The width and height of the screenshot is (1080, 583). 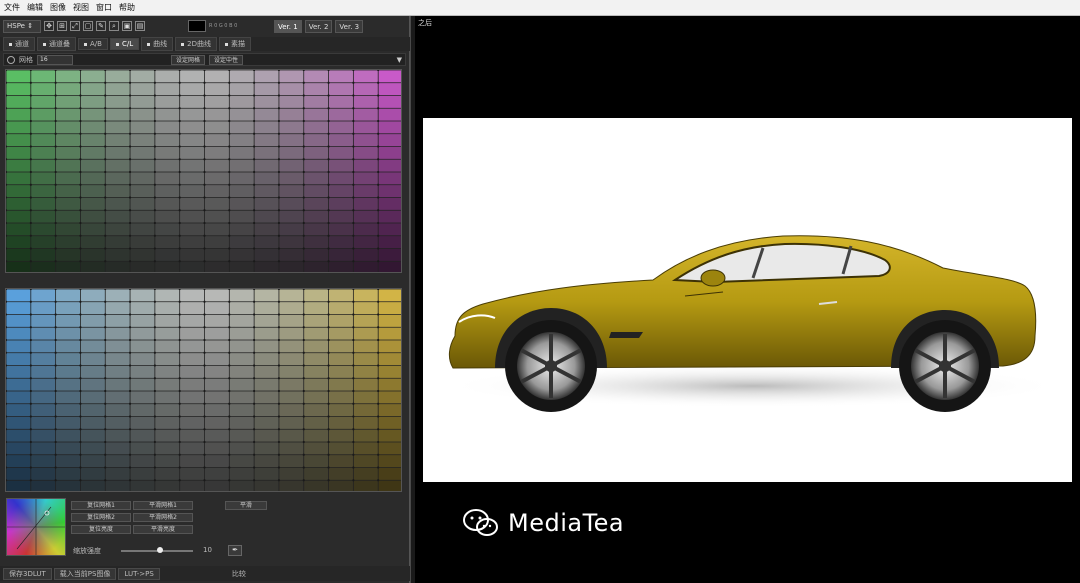 I want to click on smooth-grid-1-button: 平滑网格1, so click(x=163, y=505).